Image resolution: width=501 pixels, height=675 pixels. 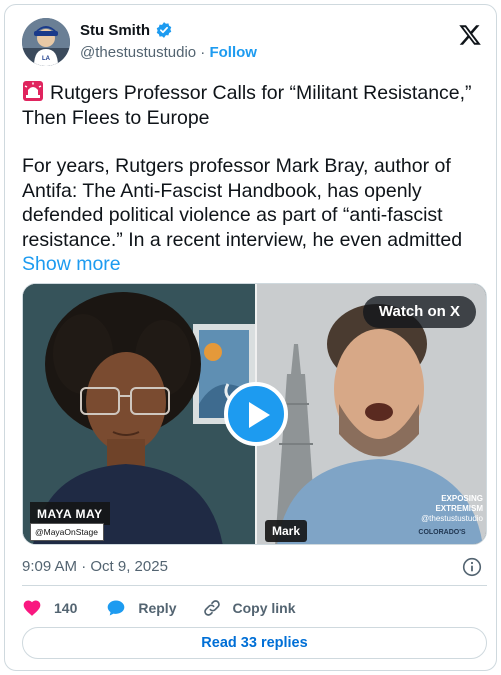 What do you see at coordinates (212, 608) in the screenshot?
I see `link-icon` at bounding box center [212, 608].